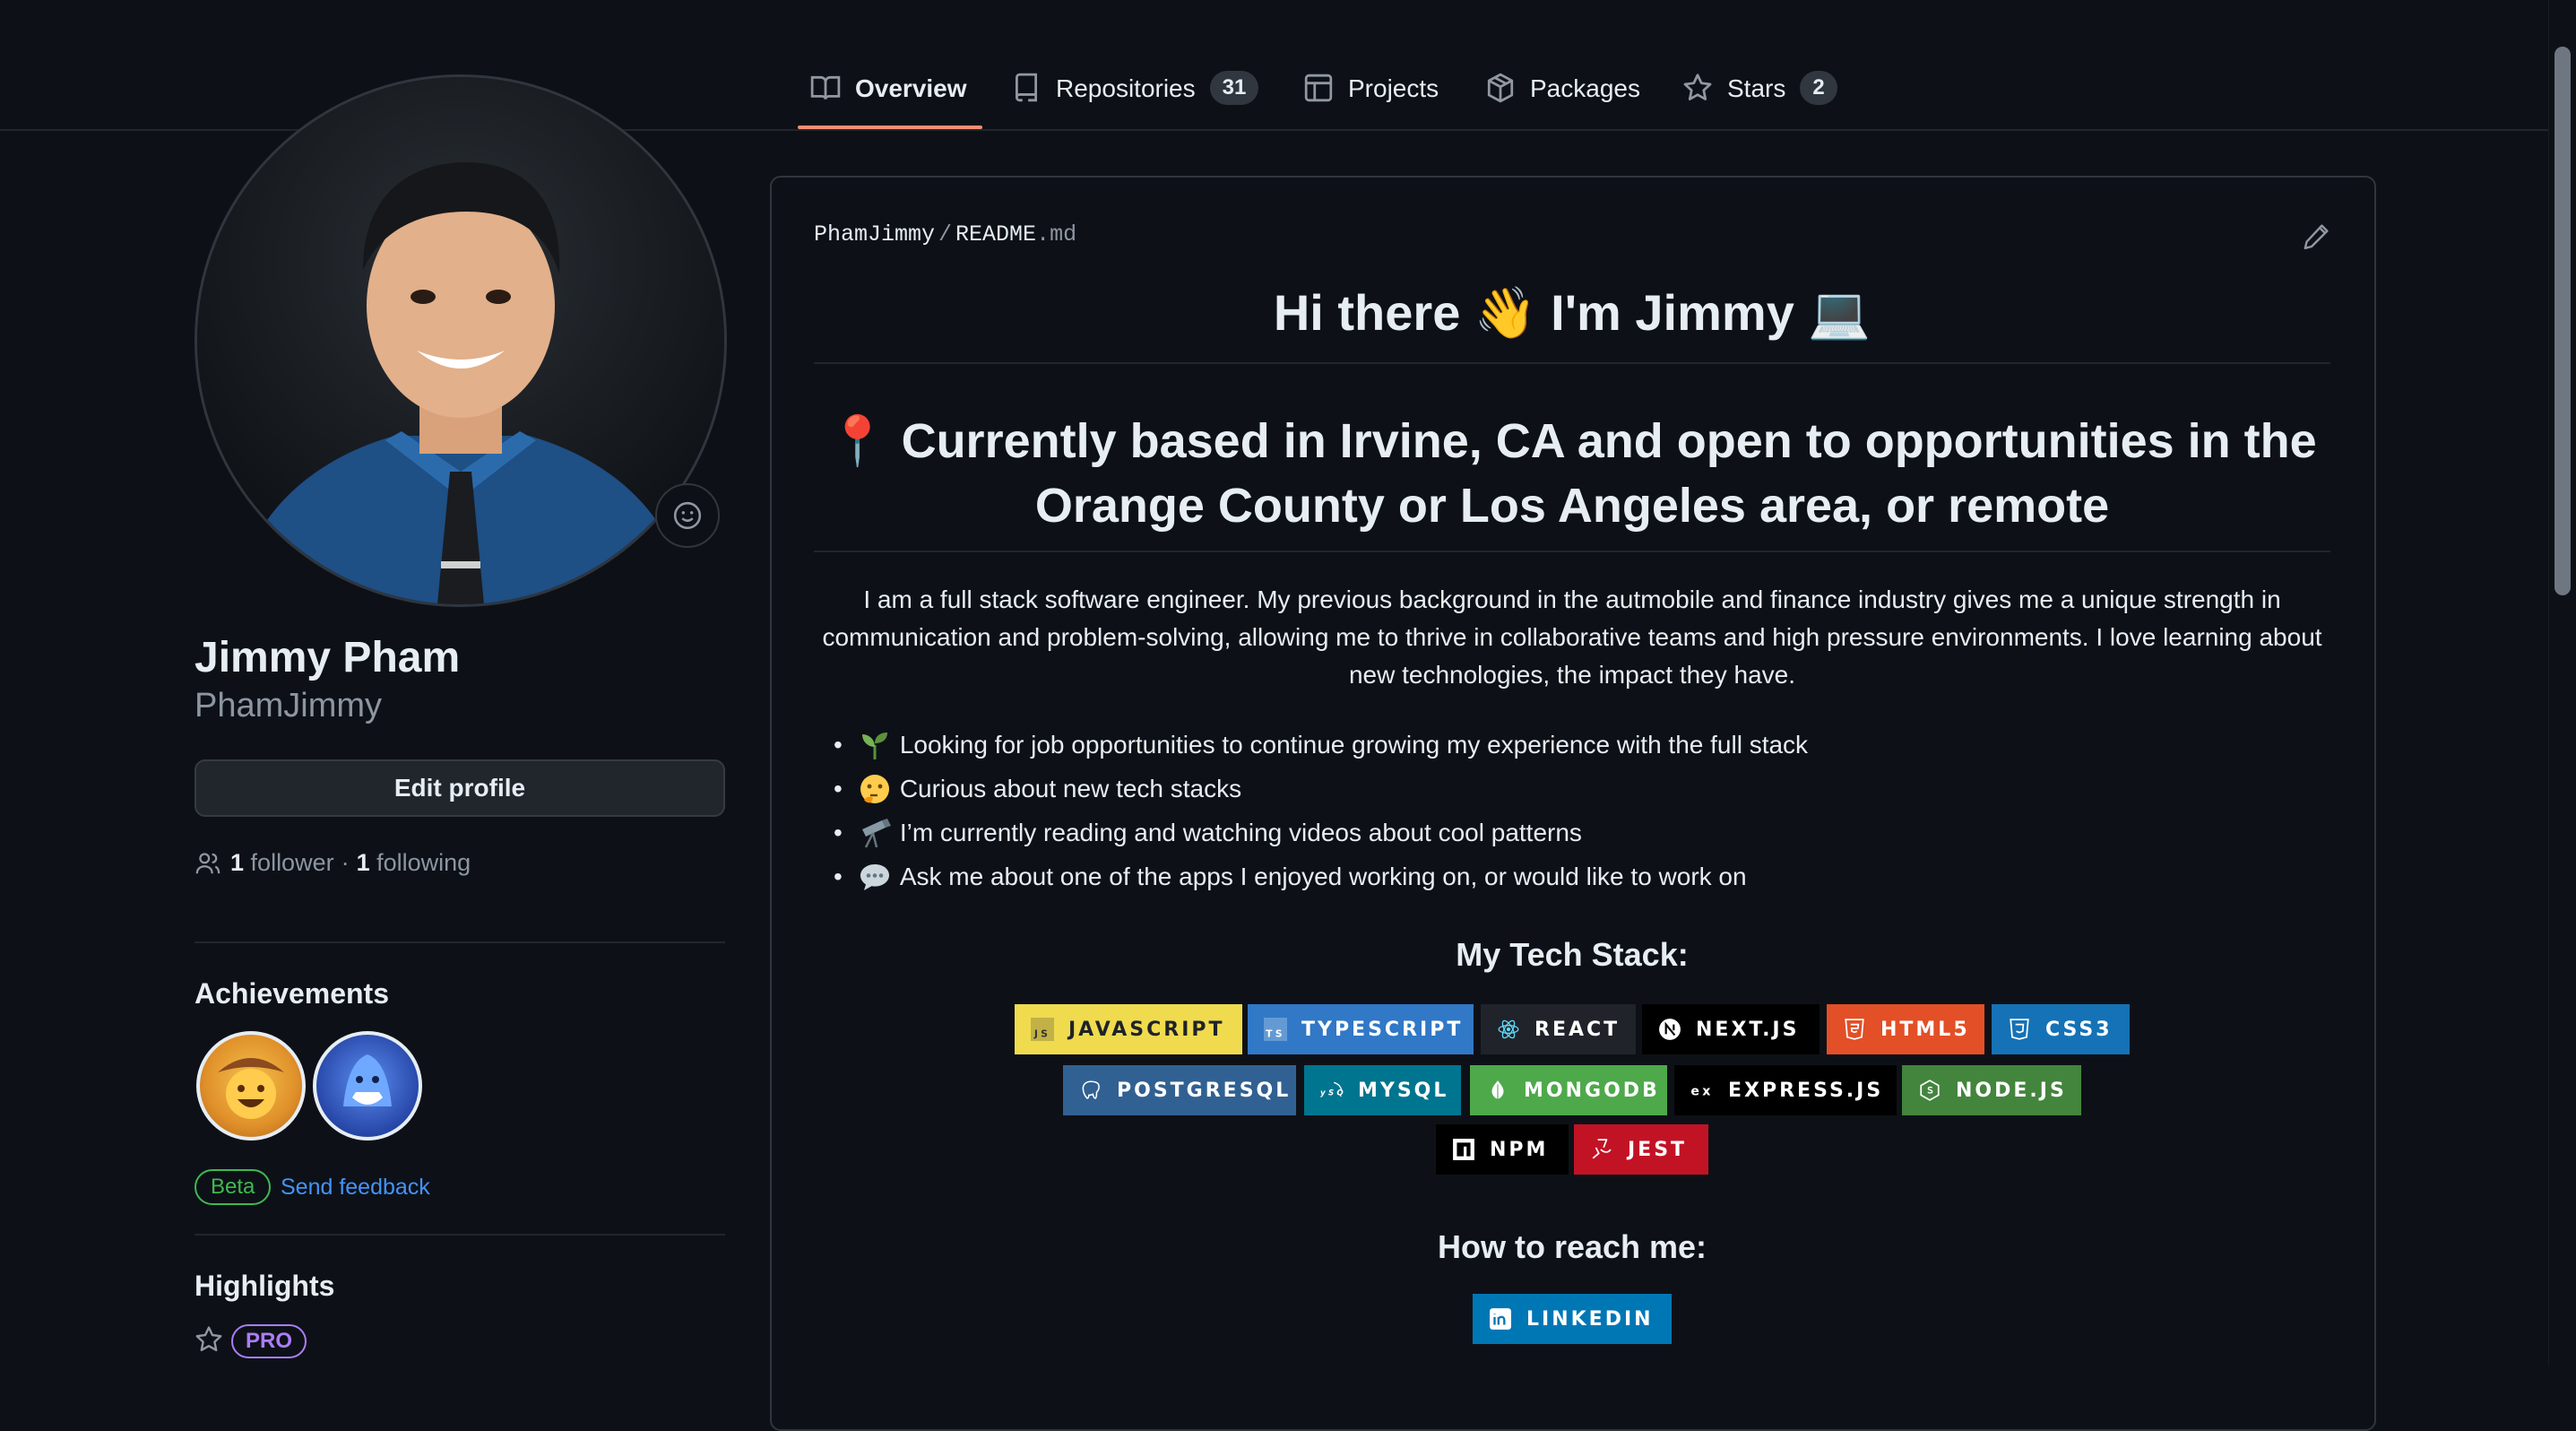  I want to click on svg-text: JS, so click(1041, 1034).